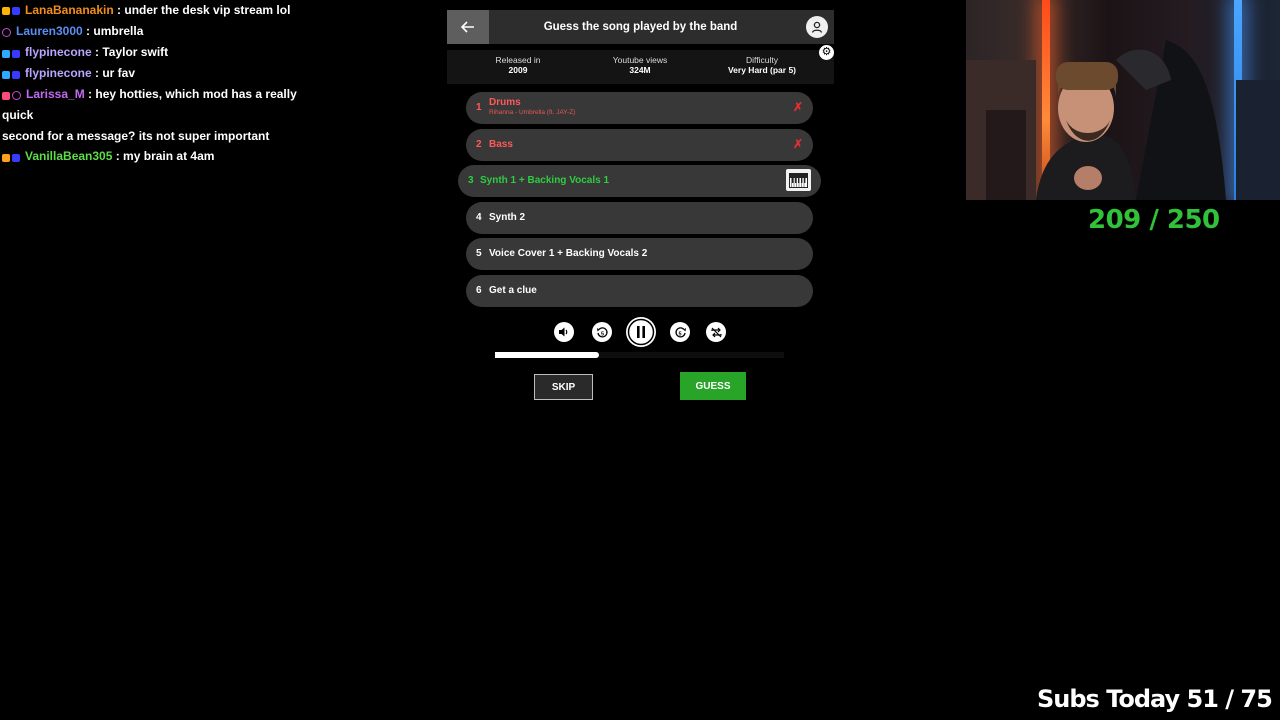 This screenshot has height=720, width=1280. I want to click on chat-message: flypinecone : Taylor swift, so click(162, 52).